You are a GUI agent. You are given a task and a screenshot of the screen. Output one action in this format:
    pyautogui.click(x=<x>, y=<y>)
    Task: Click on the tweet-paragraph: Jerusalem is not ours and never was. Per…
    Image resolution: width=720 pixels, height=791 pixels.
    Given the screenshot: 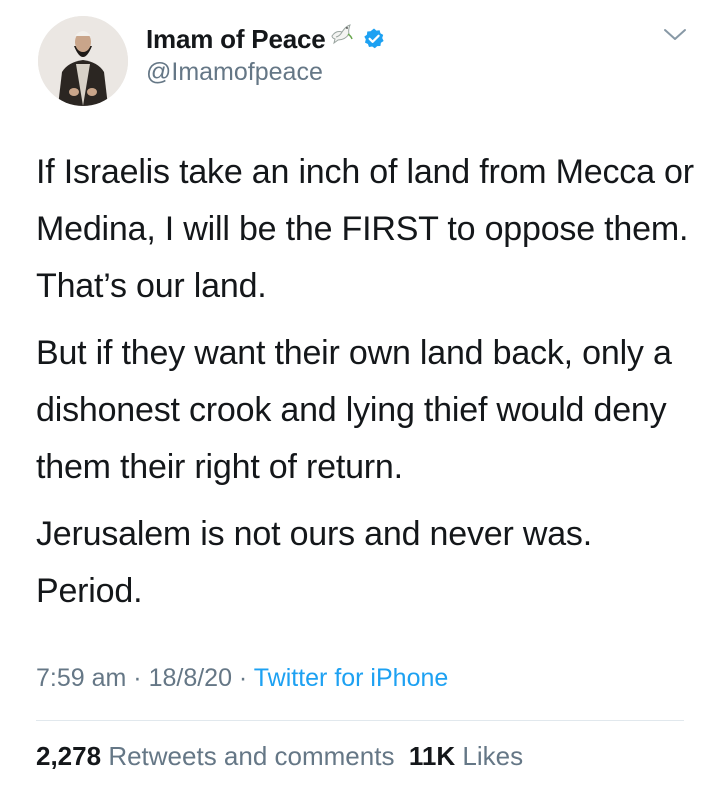 What is the action you would take?
    pyautogui.click(x=314, y=562)
    